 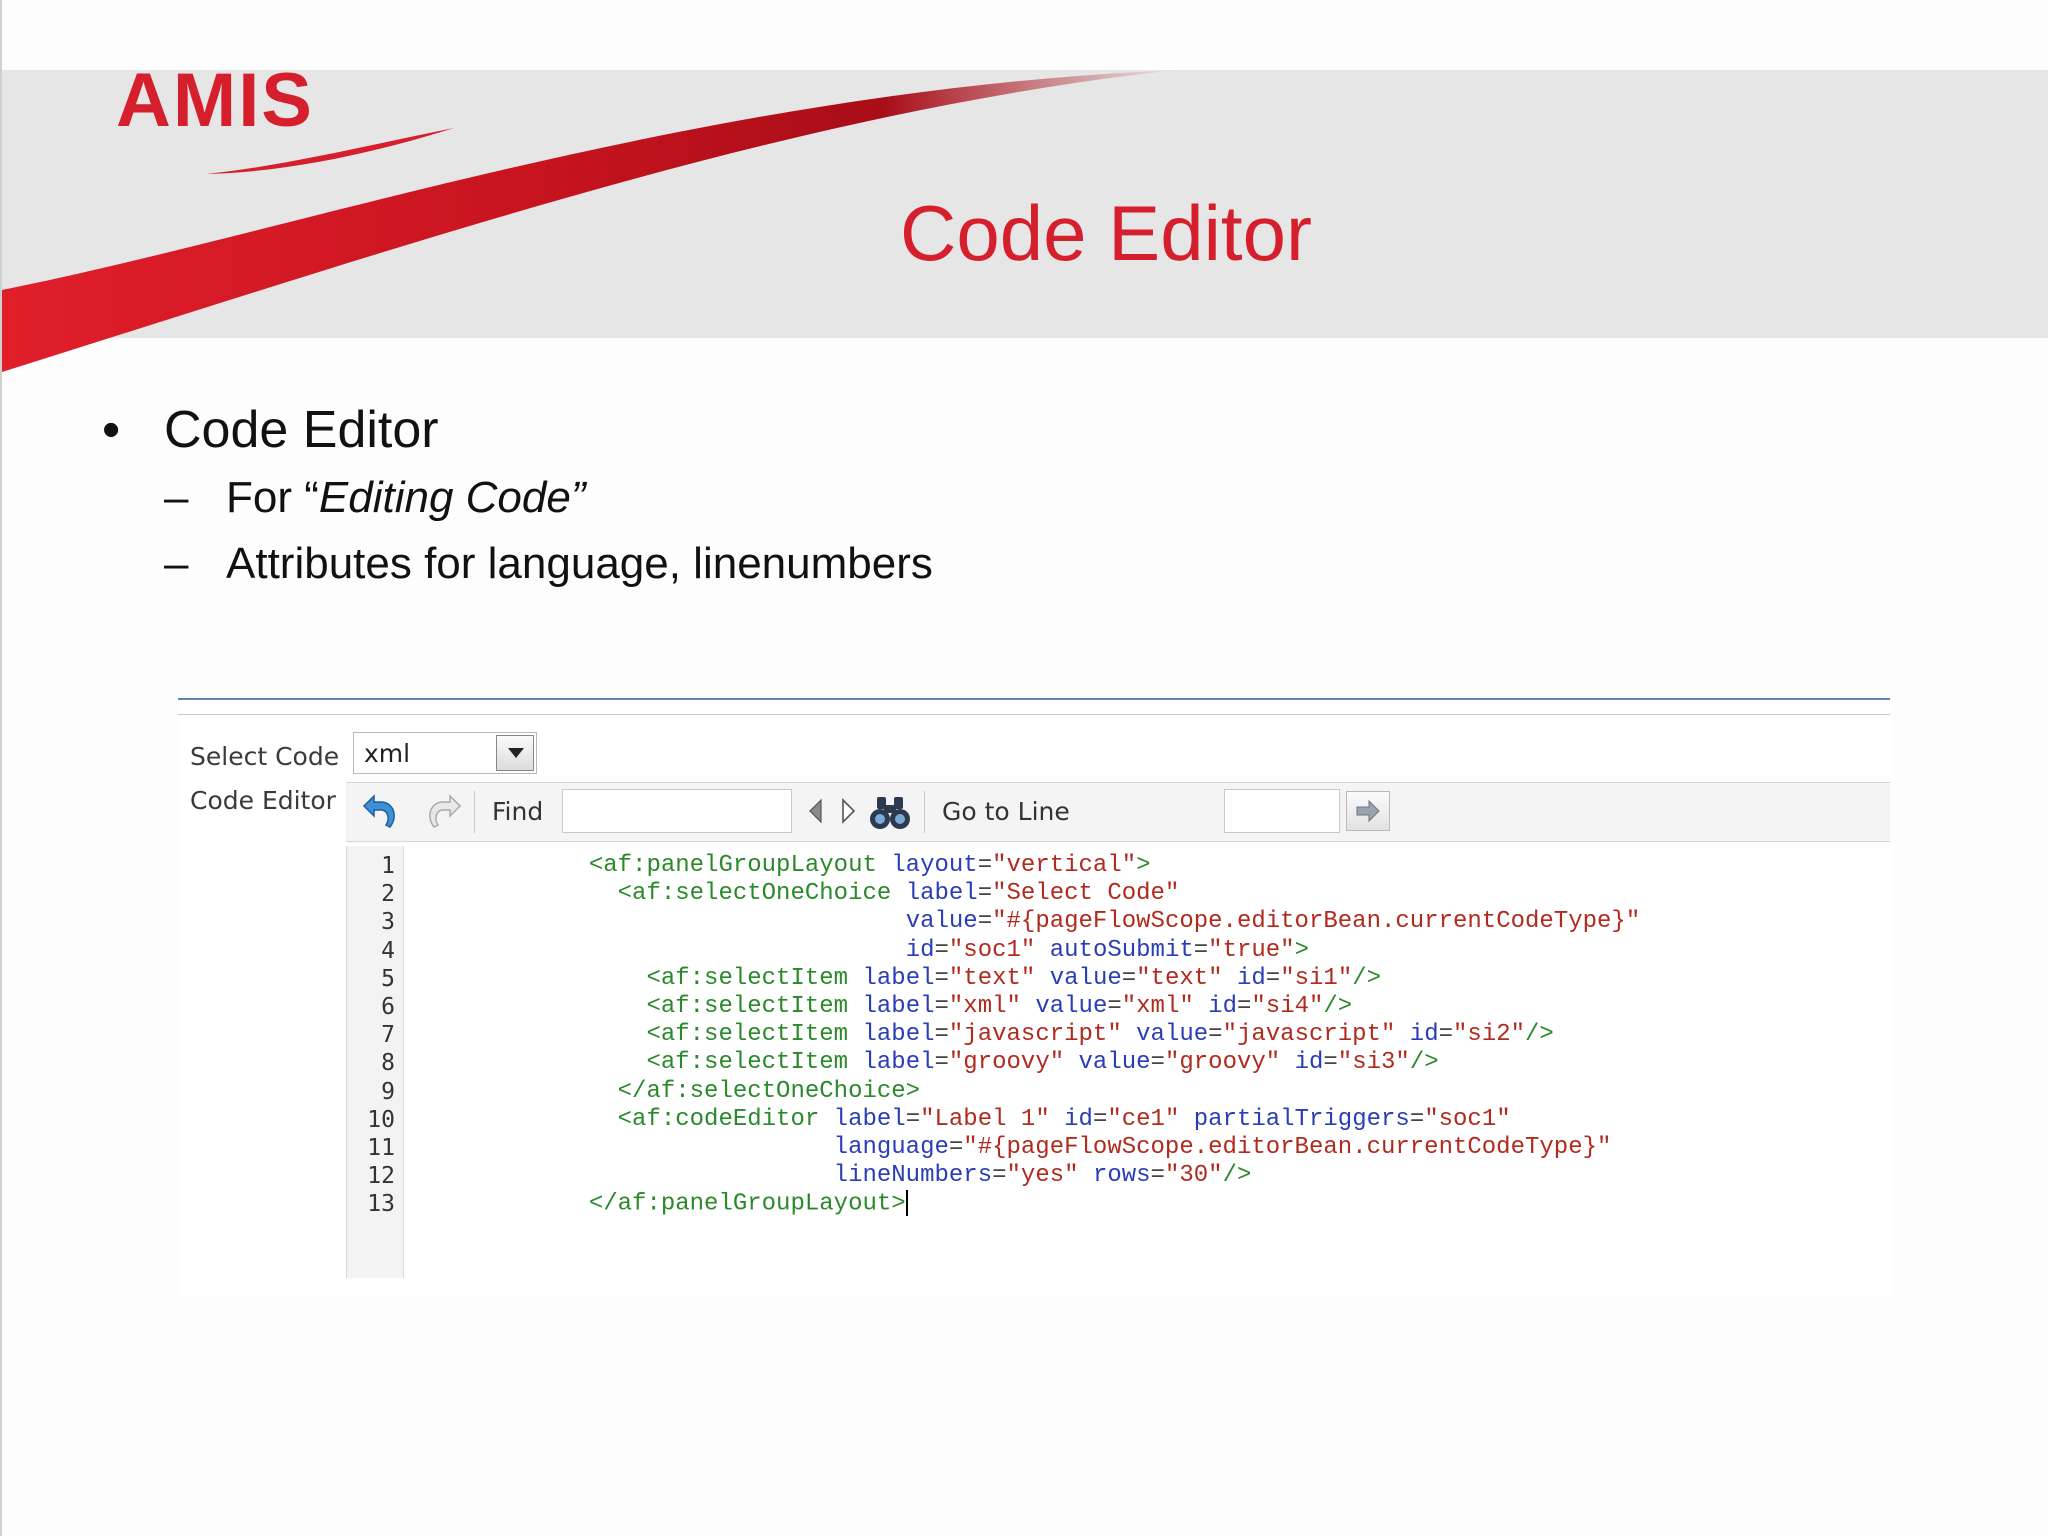 I want to click on code-token: "soc1", so click(x=992, y=950).